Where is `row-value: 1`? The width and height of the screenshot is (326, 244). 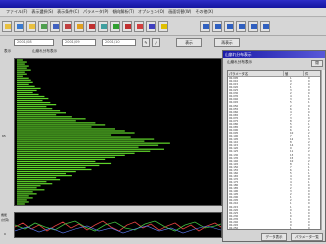 row-value: 1 is located at coordinates (291, 228).